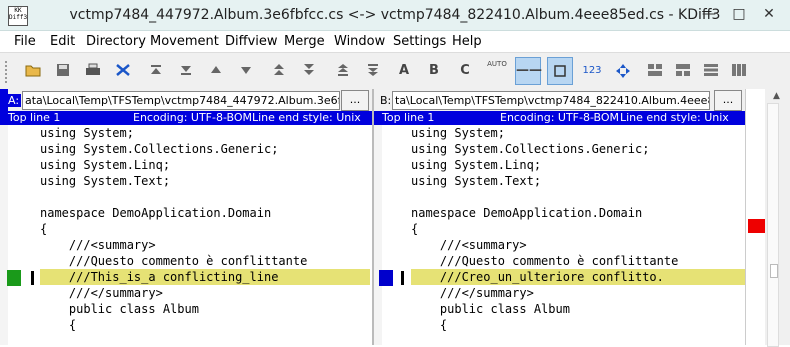 This screenshot has height=347, width=790. I want to click on go-bottom-icon, so click(186, 71).